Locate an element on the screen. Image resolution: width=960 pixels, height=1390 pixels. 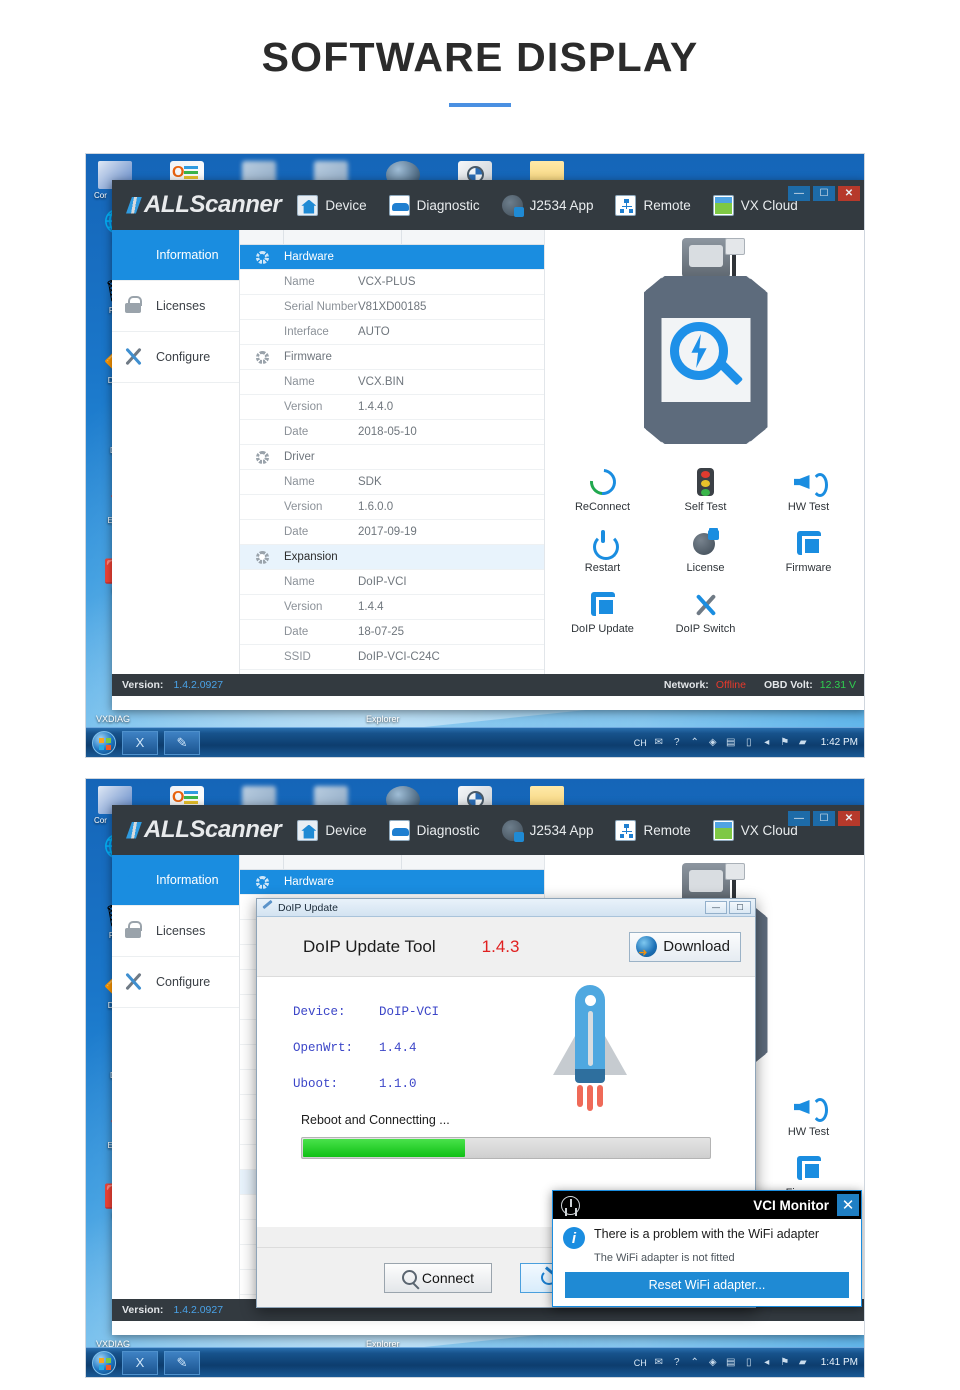
desktop-icon-label: Cor is located at coordinates (100, 820).